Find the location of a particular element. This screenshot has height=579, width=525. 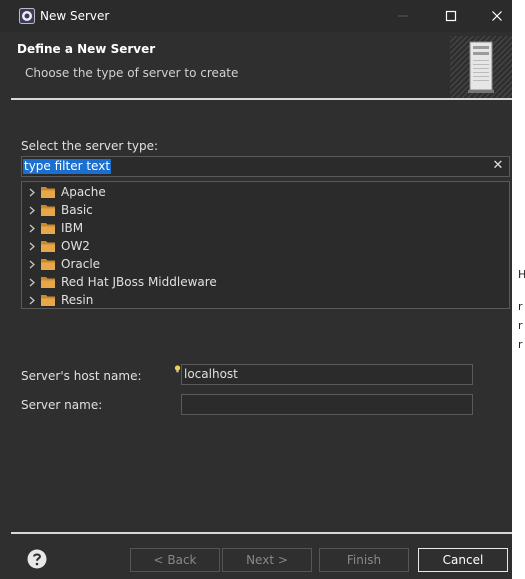

minimize-icon is located at coordinates (403, 16).